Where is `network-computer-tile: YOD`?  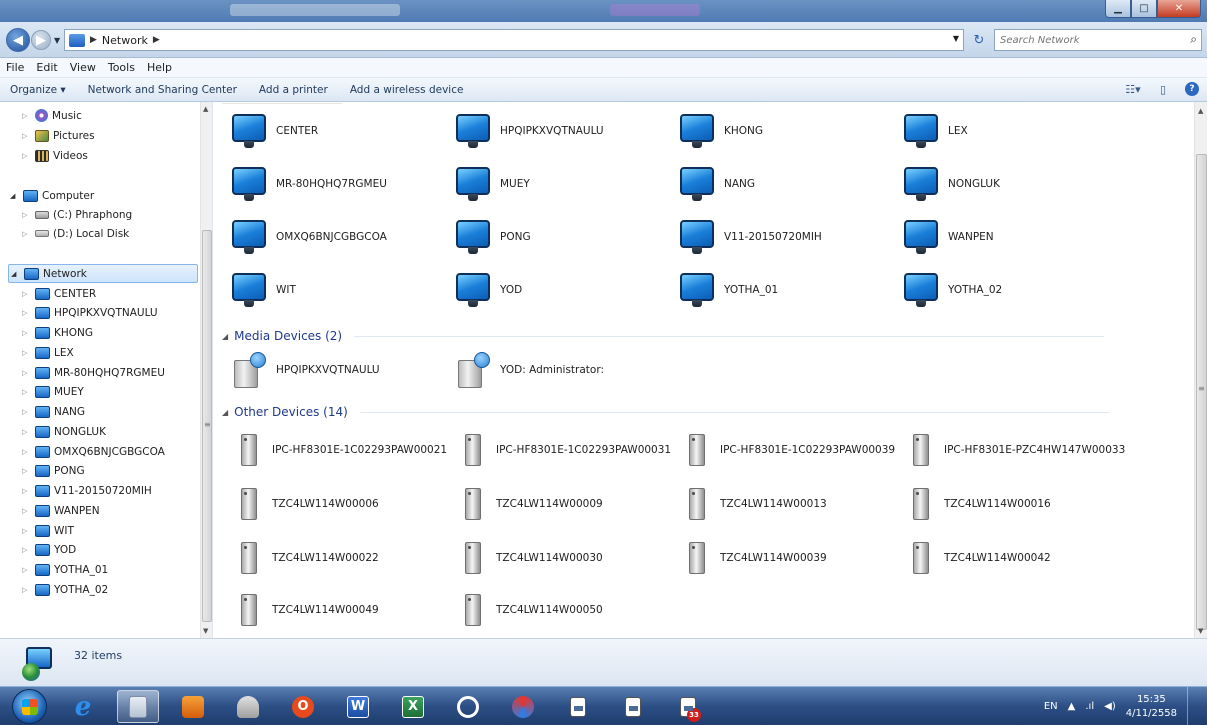 network-computer-tile: YOD is located at coordinates (489, 290).